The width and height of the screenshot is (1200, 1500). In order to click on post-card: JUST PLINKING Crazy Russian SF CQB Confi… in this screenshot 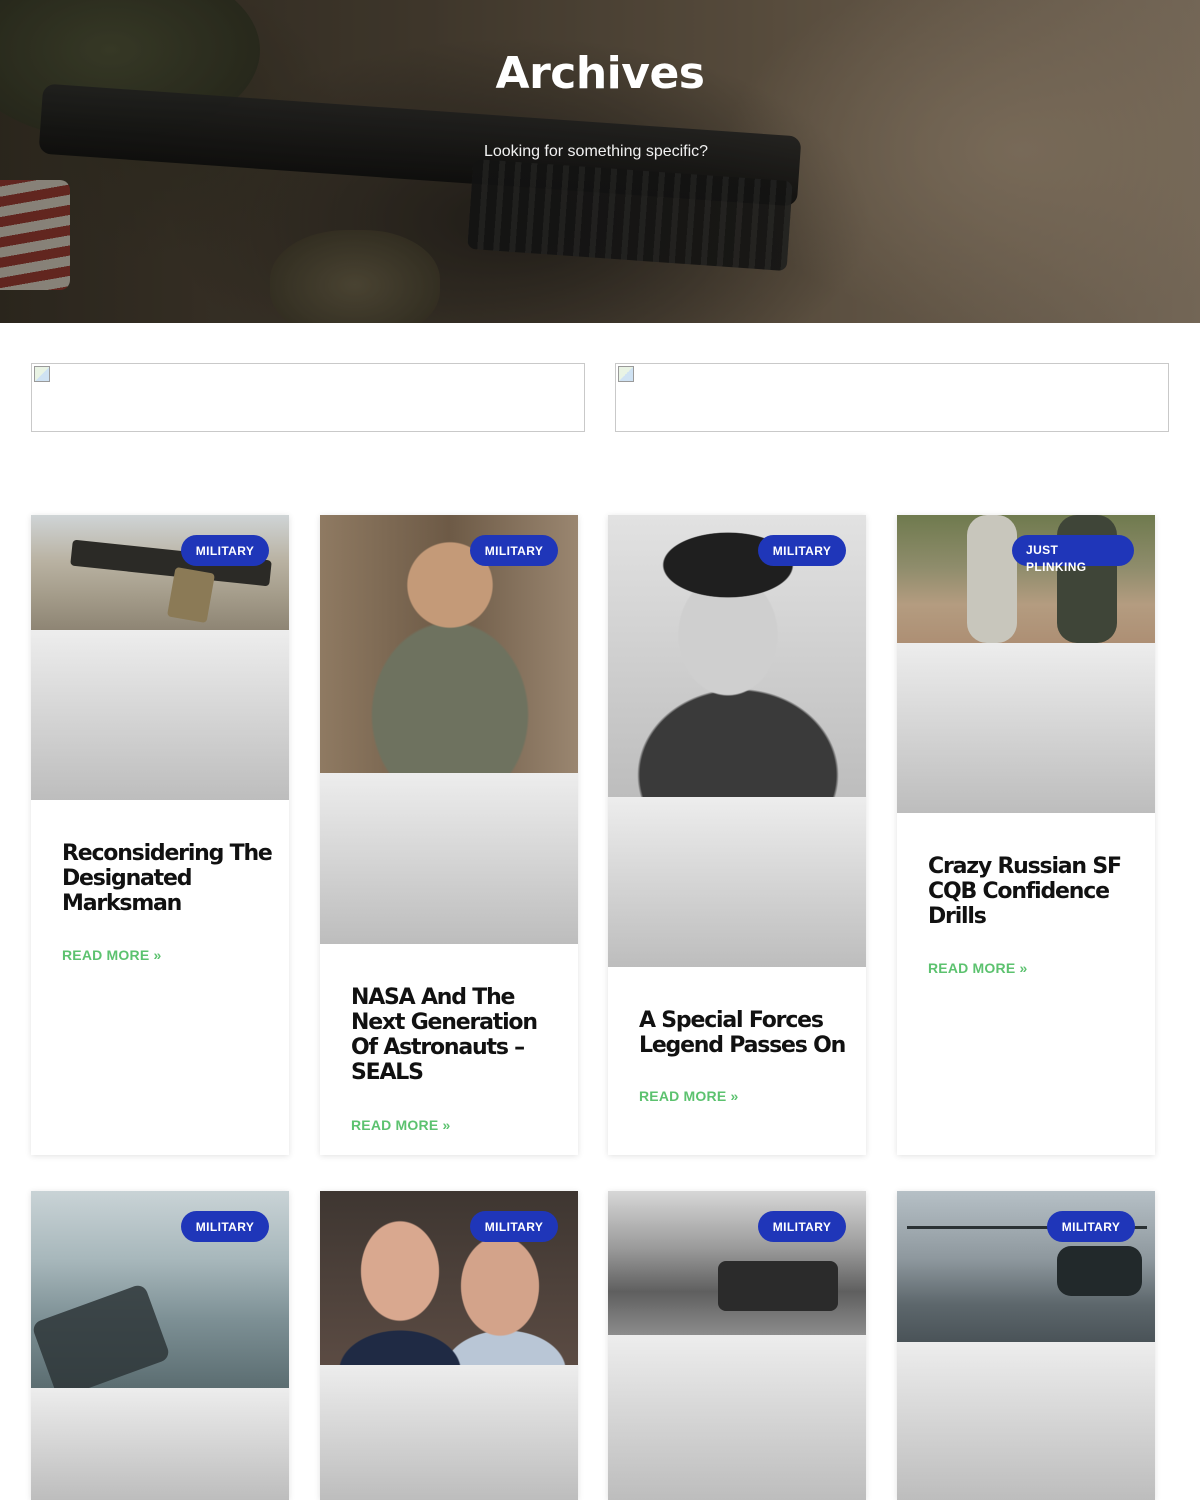, I will do `click(1026, 835)`.